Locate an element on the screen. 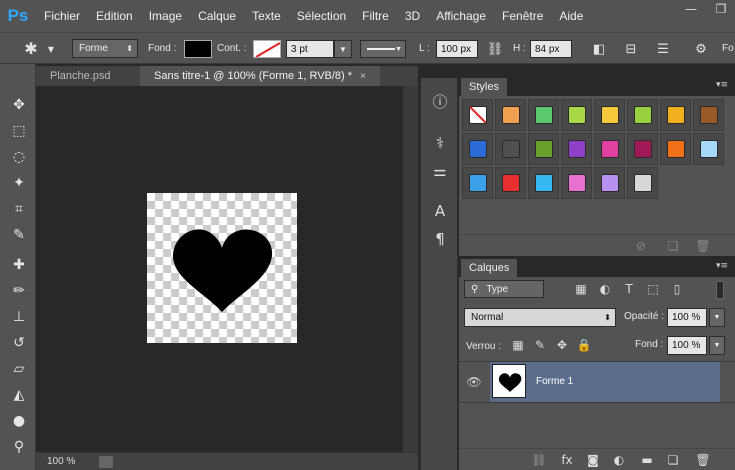 The height and width of the screenshot is (470, 735). stroke-width-dropdown: ▼ is located at coordinates (343, 49).